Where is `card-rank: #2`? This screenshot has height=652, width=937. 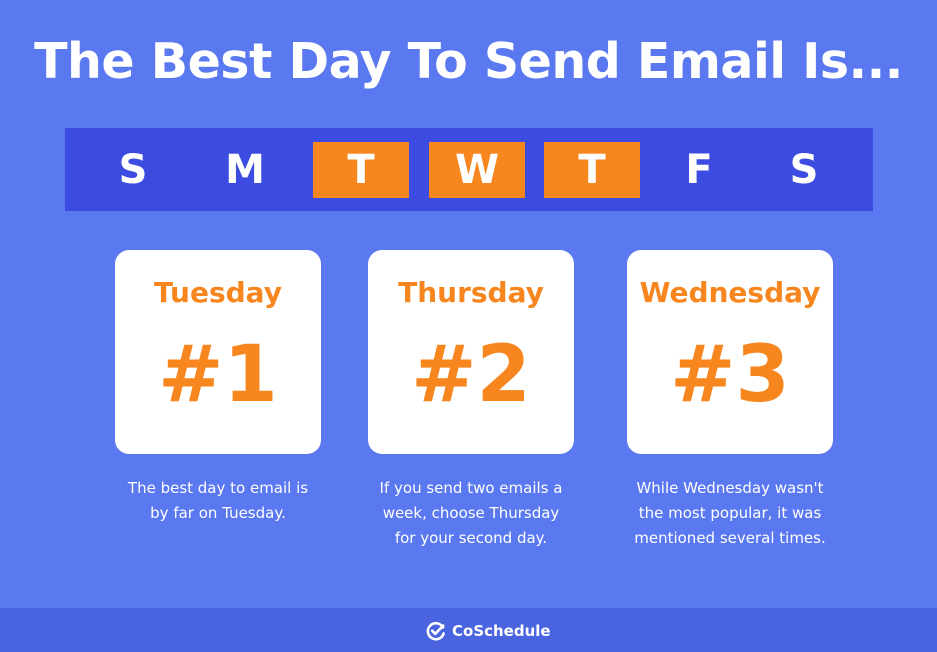
card-rank: #2 is located at coordinates (471, 375).